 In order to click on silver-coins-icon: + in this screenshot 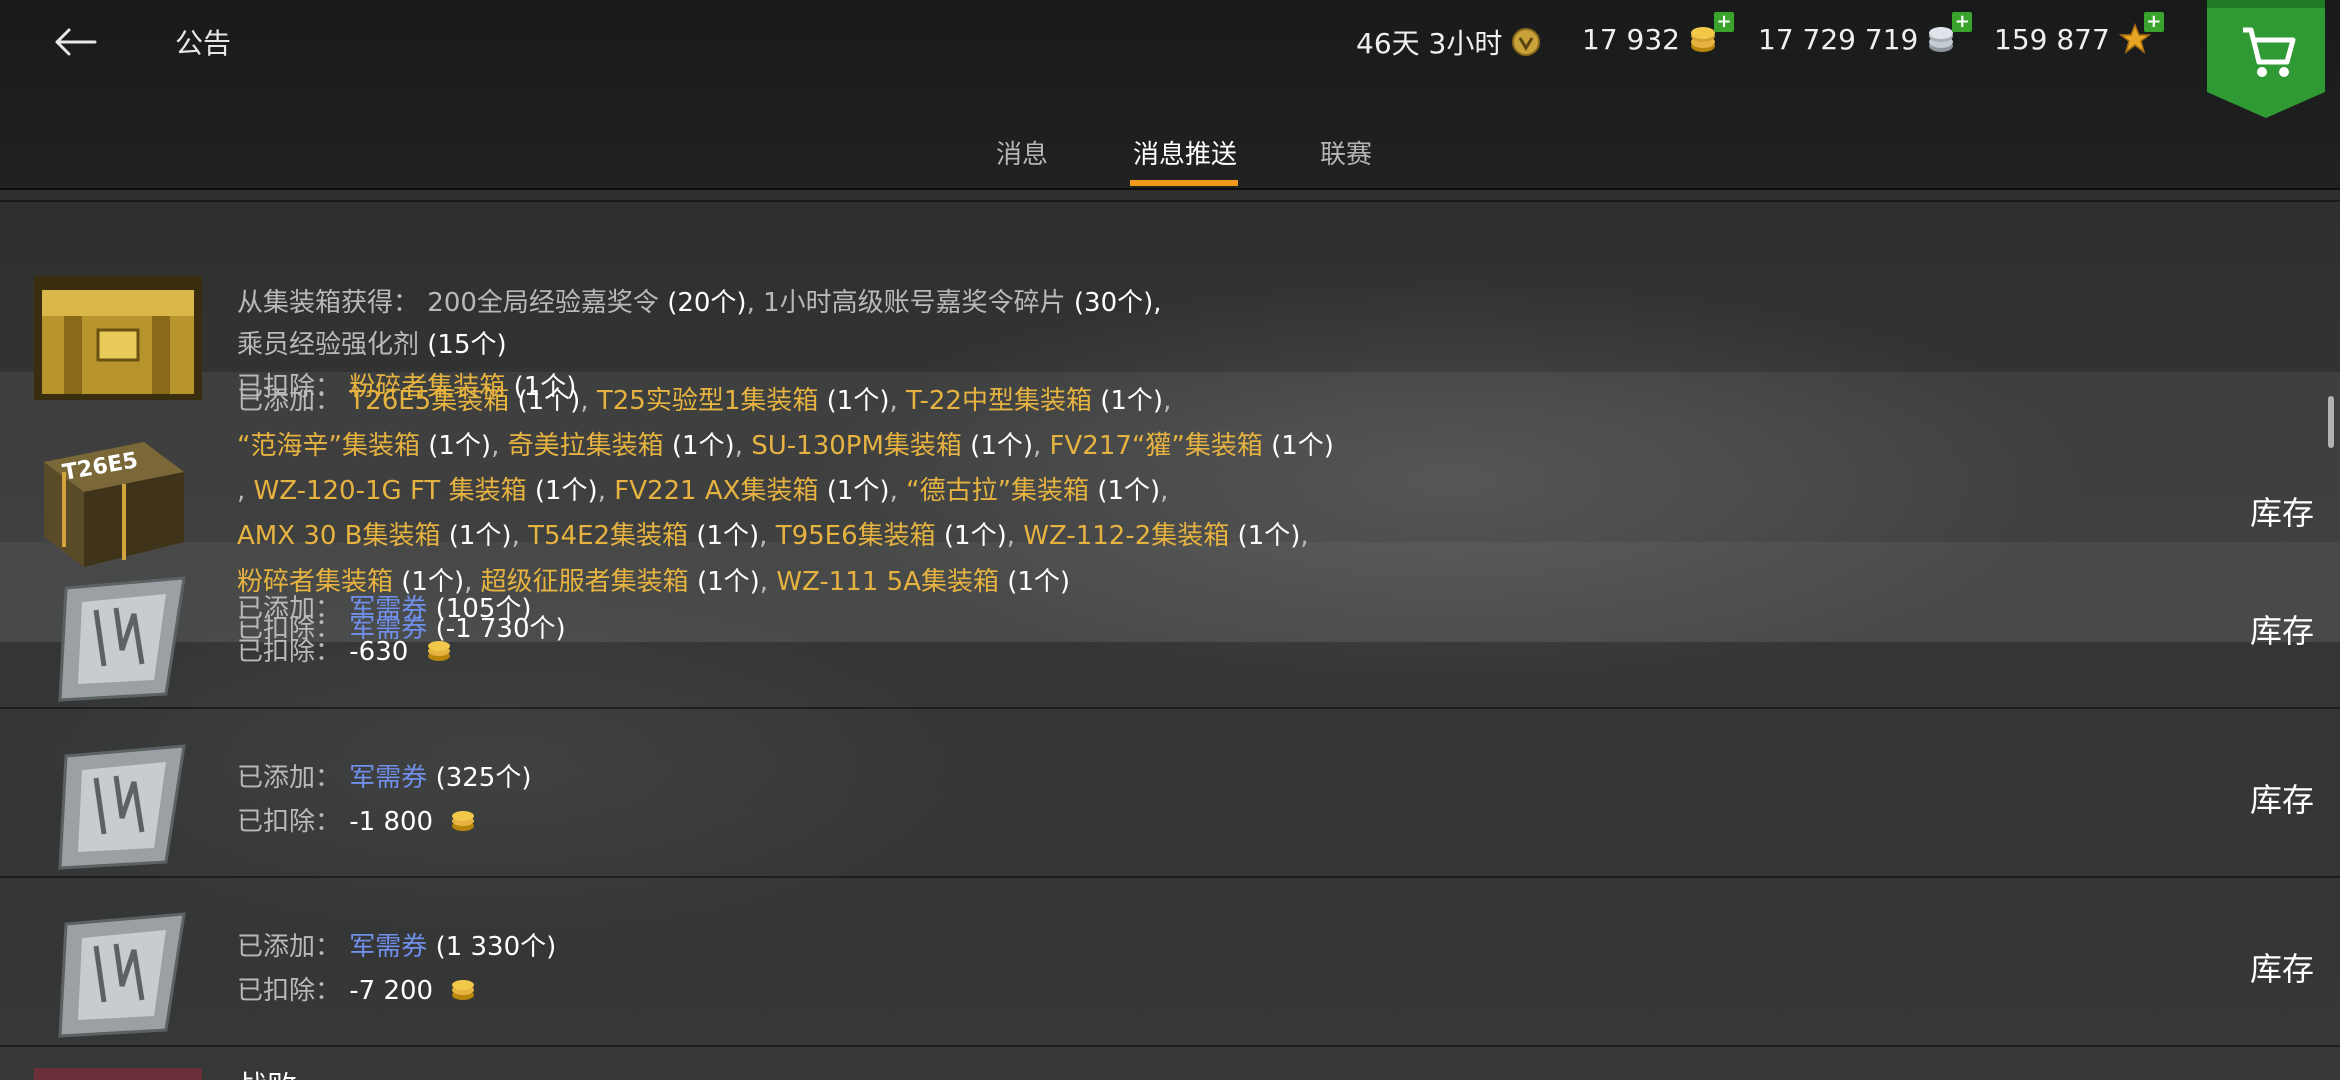, I will do `click(1949, 34)`.